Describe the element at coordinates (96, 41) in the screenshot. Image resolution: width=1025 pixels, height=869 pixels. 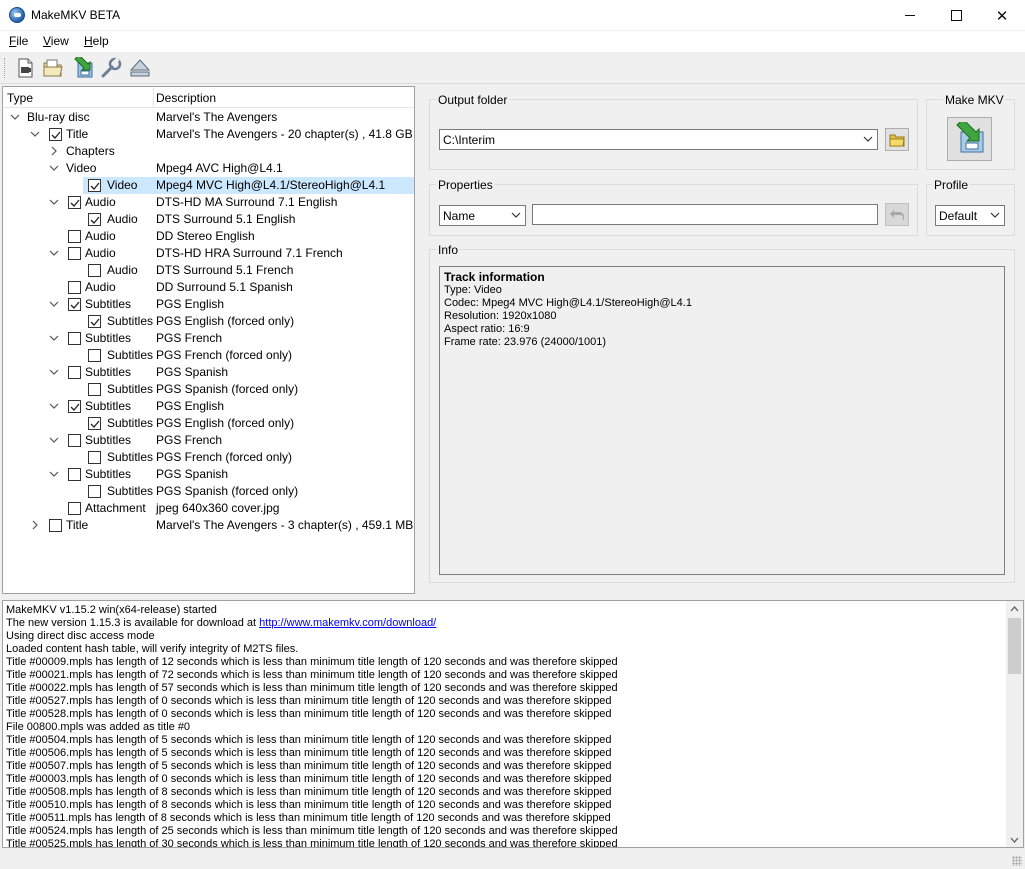
I see `menu-help: Help` at that location.